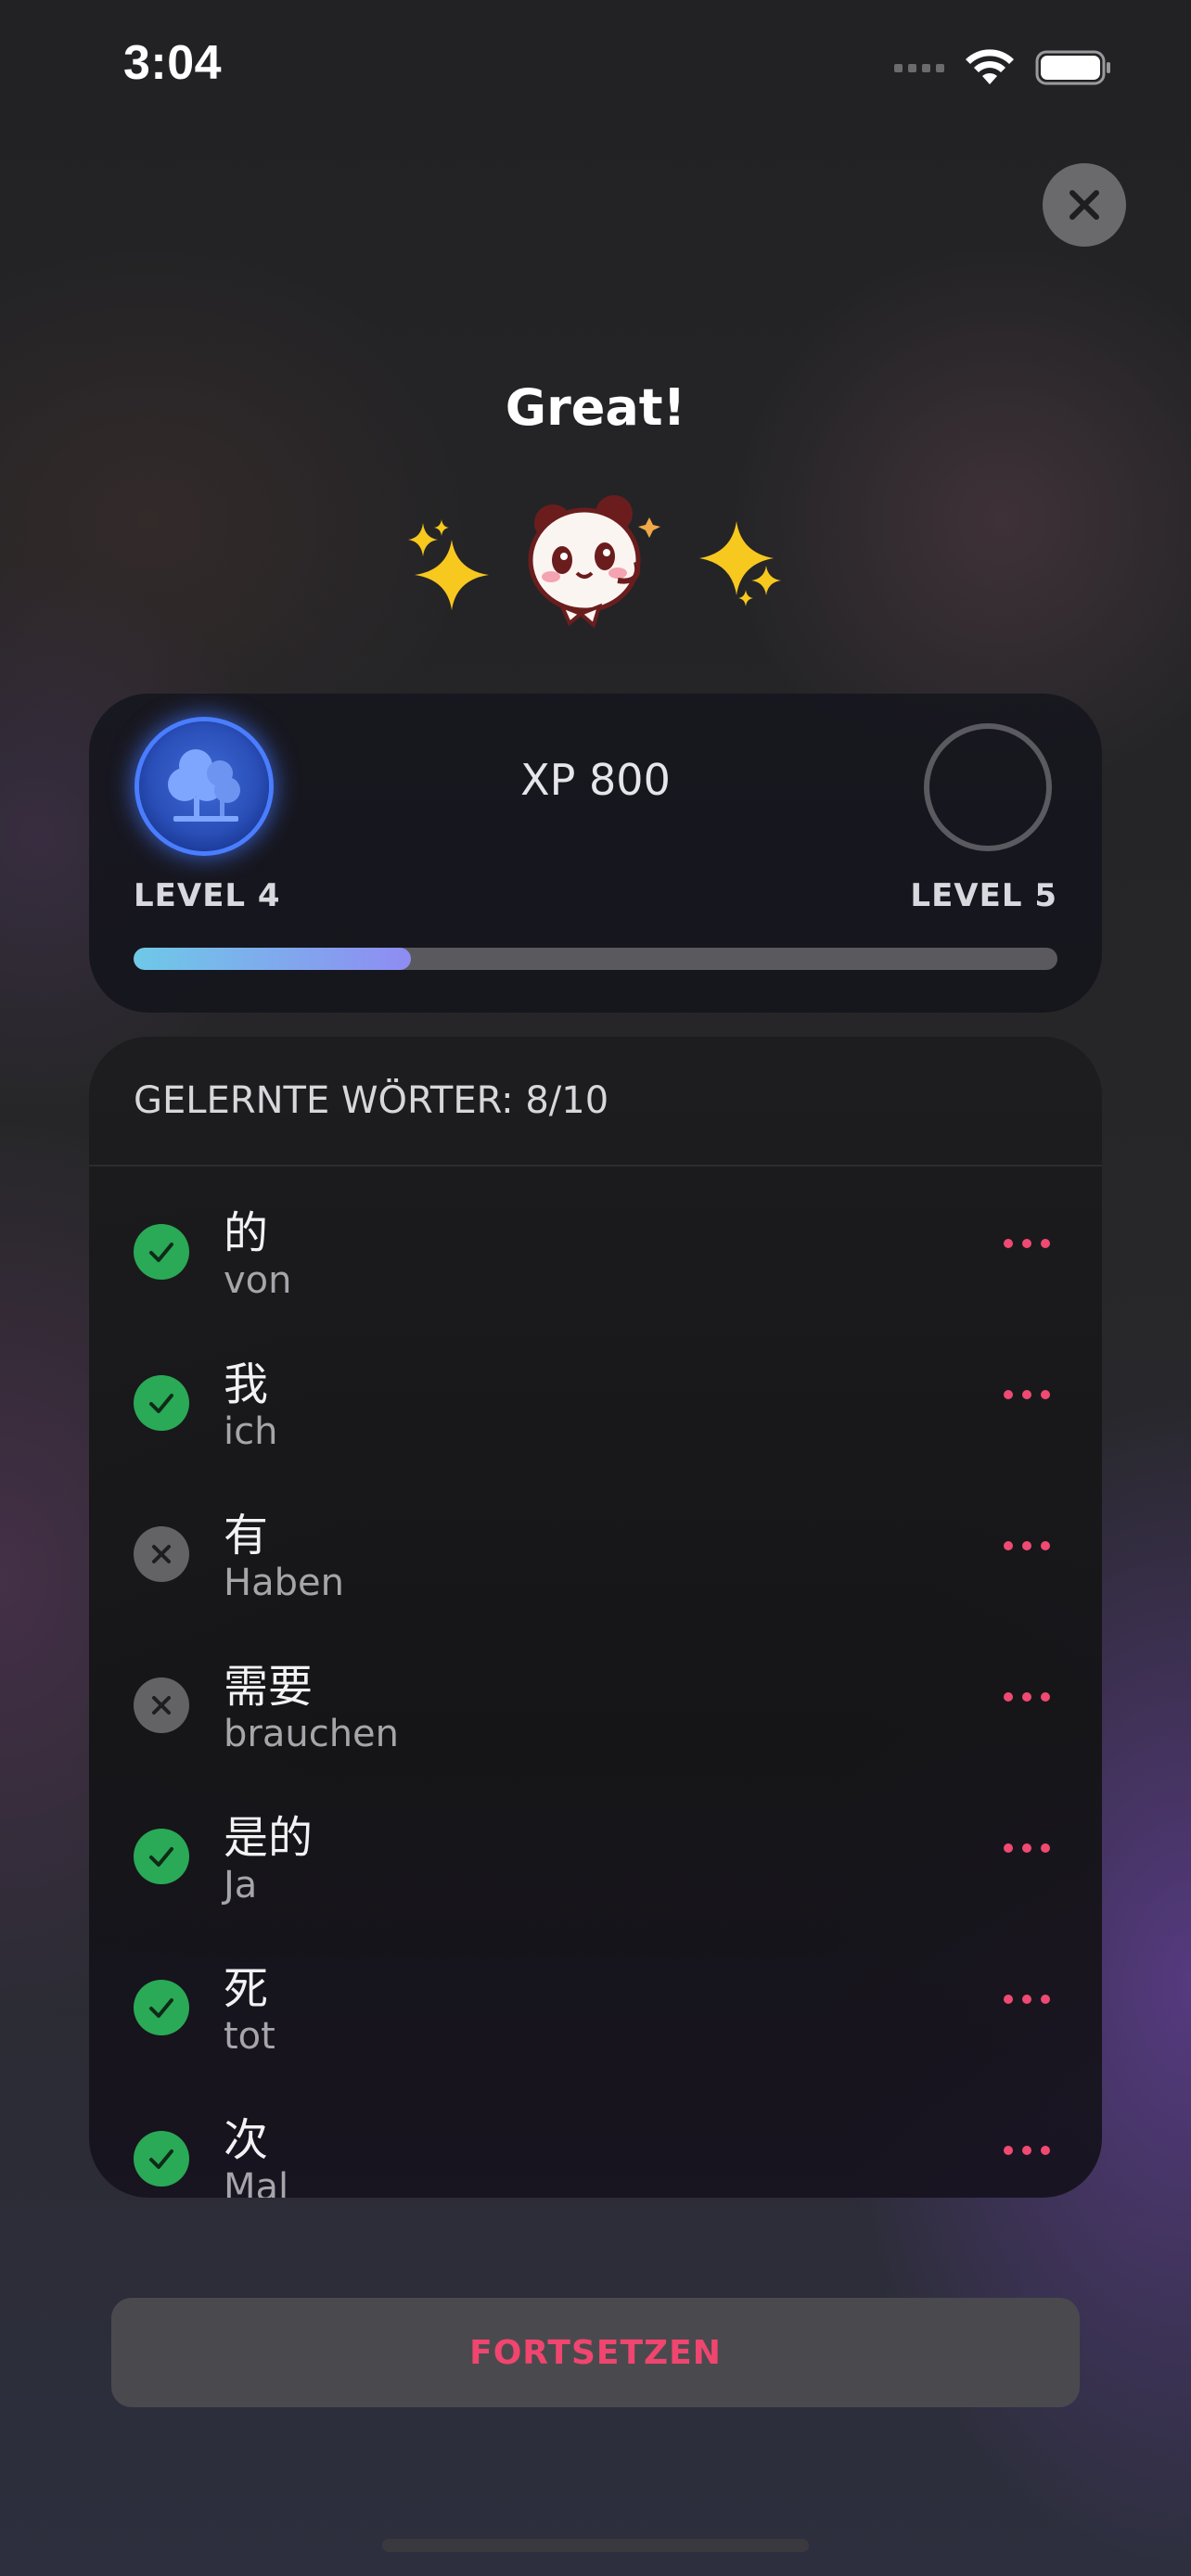  Describe the element at coordinates (595, 853) in the screenshot. I see `xp-progress-card: XP 800 LEVEL 4 LEVEL 5` at that location.